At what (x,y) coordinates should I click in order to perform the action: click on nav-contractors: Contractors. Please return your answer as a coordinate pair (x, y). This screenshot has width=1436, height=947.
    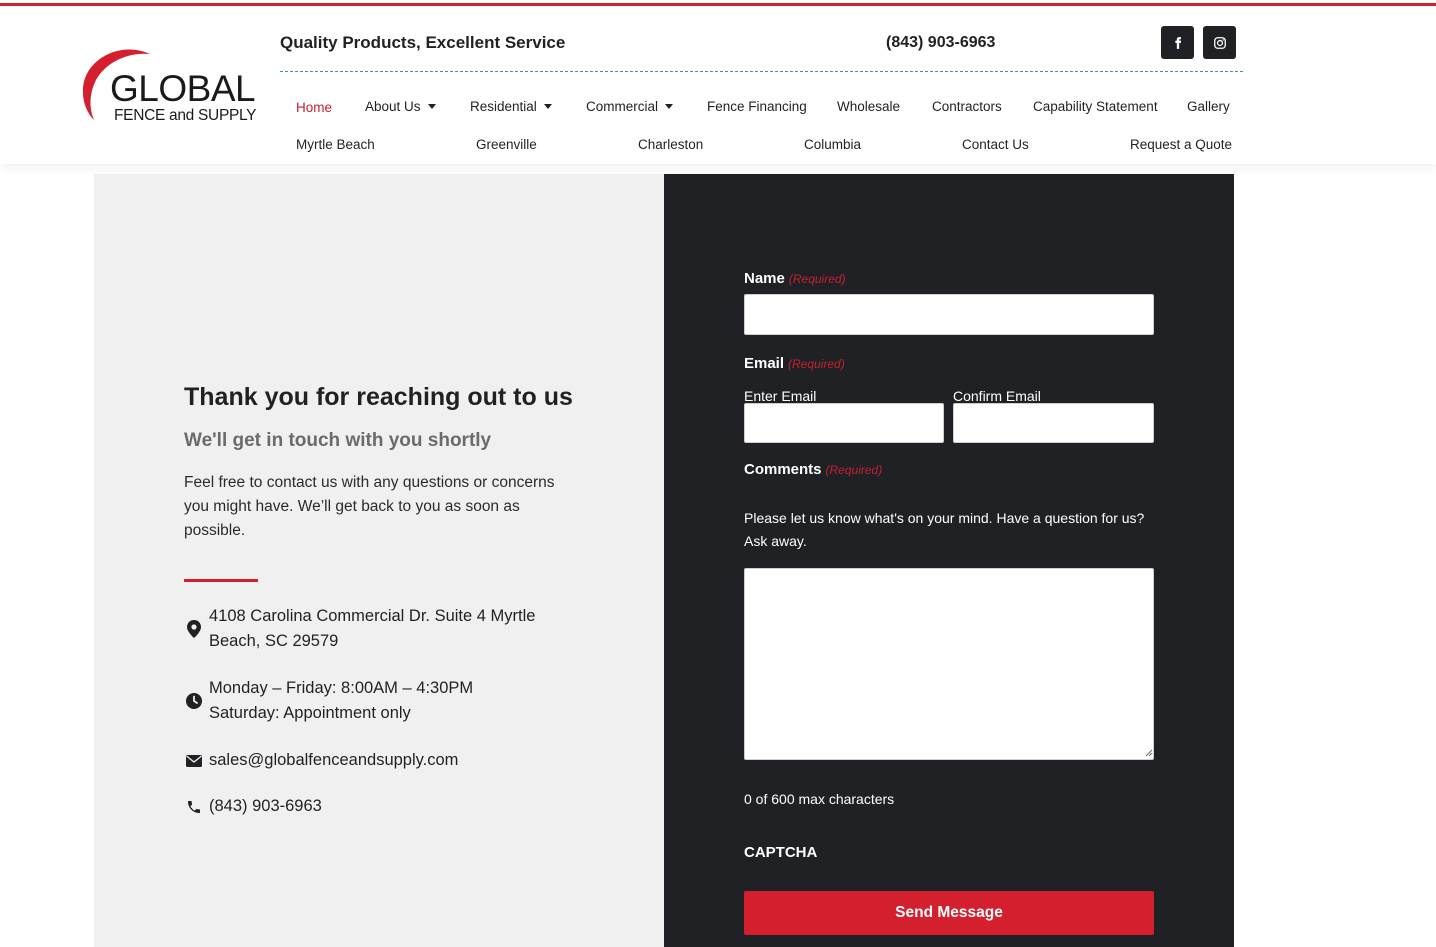
    Looking at the image, I should click on (967, 106).